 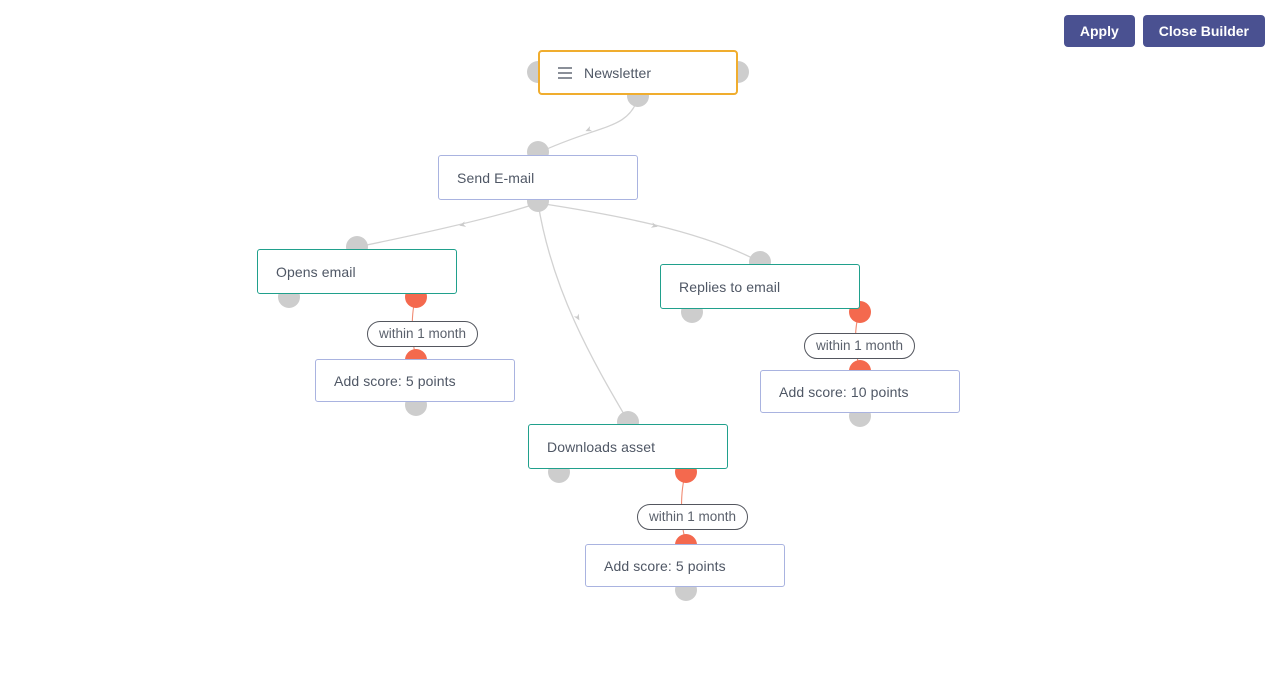 I want to click on node-add-score-10: Add score: 10 points, so click(x=860, y=391).